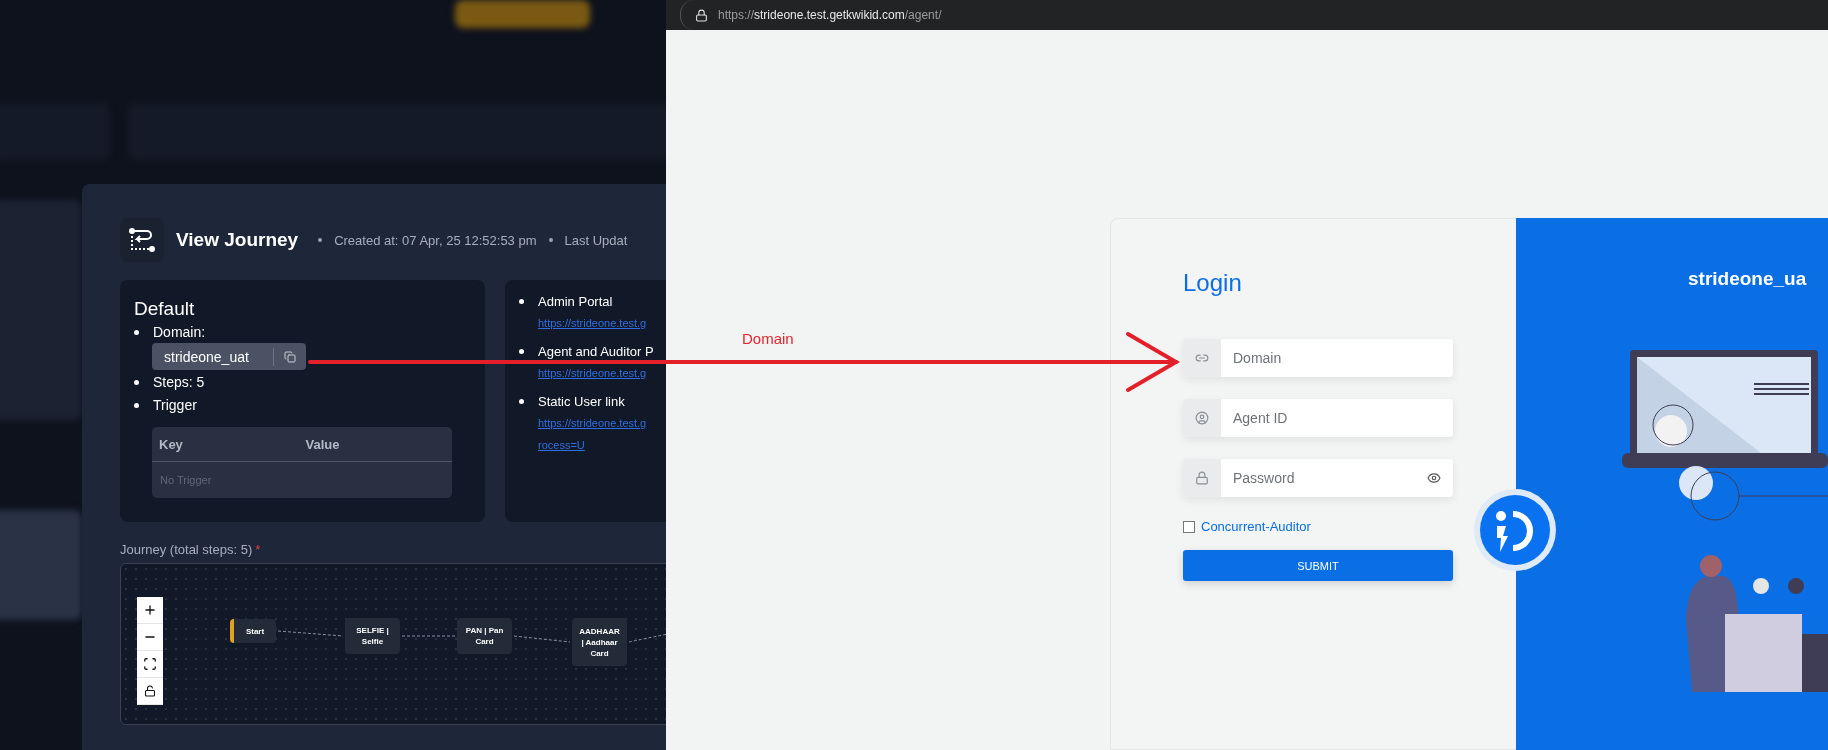 This screenshot has width=1828, height=750. Describe the element at coordinates (323, 444) in the screenshot. I see `column-header: Value` at that location.